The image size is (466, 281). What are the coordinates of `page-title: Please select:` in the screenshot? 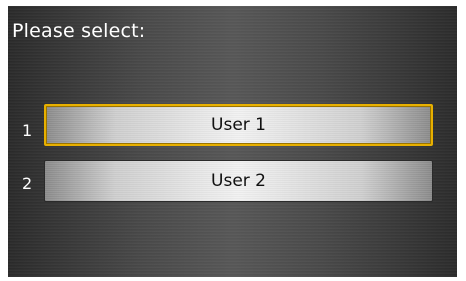 It's located at (79, 31).